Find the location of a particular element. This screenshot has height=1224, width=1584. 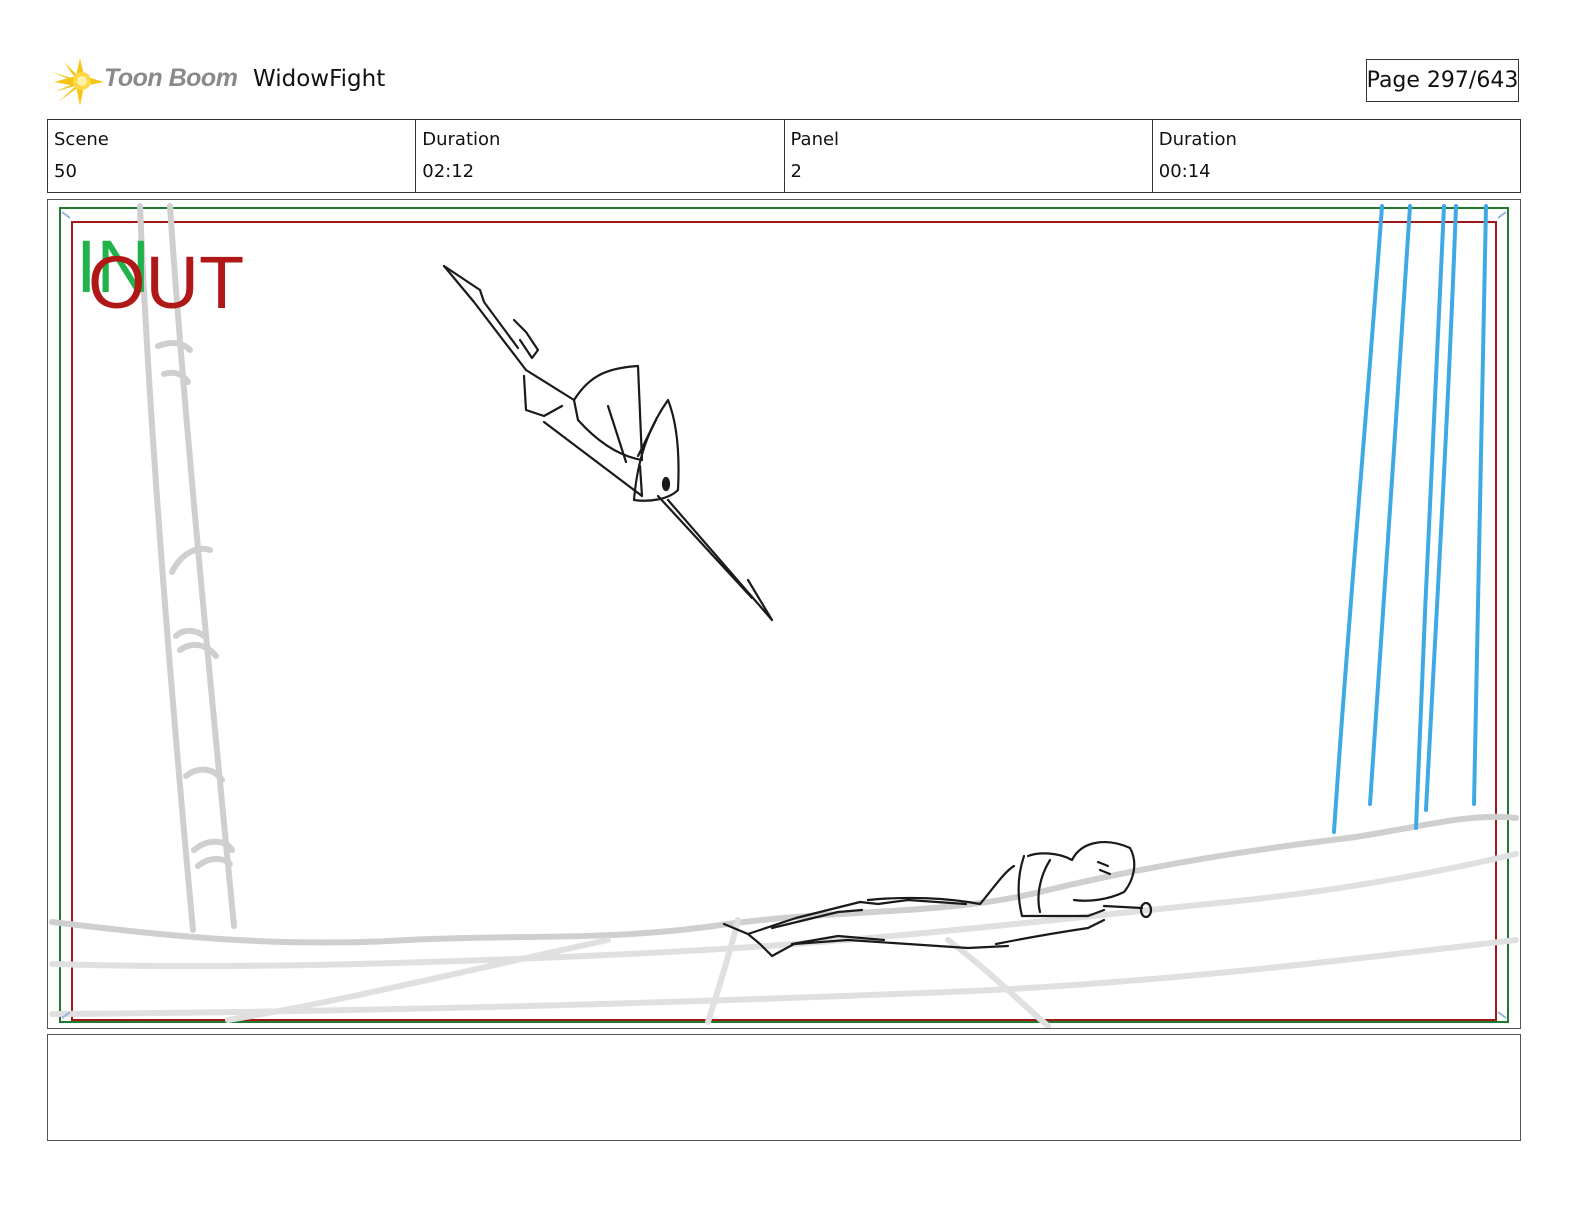

scene-duration-label: Duration is located at coordinates (461, 139).